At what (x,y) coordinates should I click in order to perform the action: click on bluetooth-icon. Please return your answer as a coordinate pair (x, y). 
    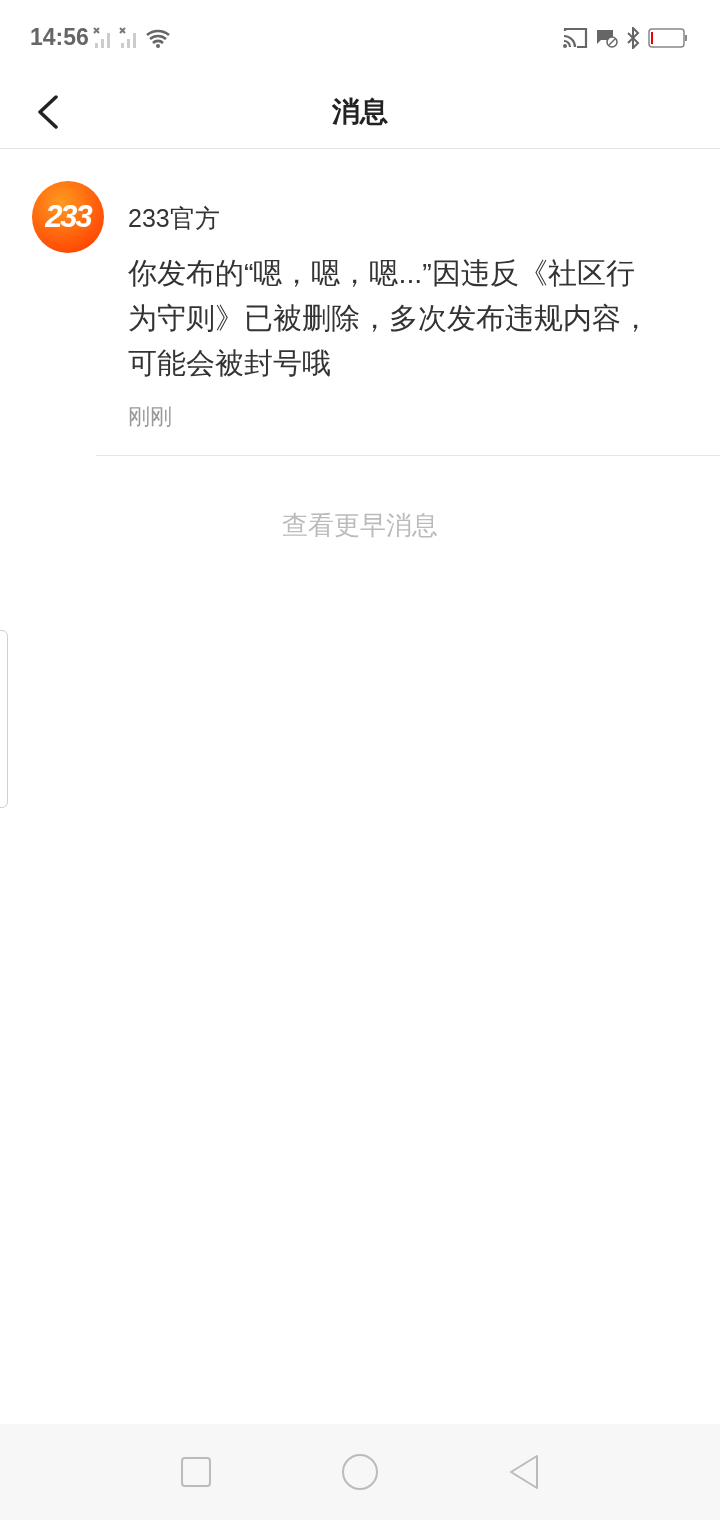
    Looking at the image, I should click on (633, 37).